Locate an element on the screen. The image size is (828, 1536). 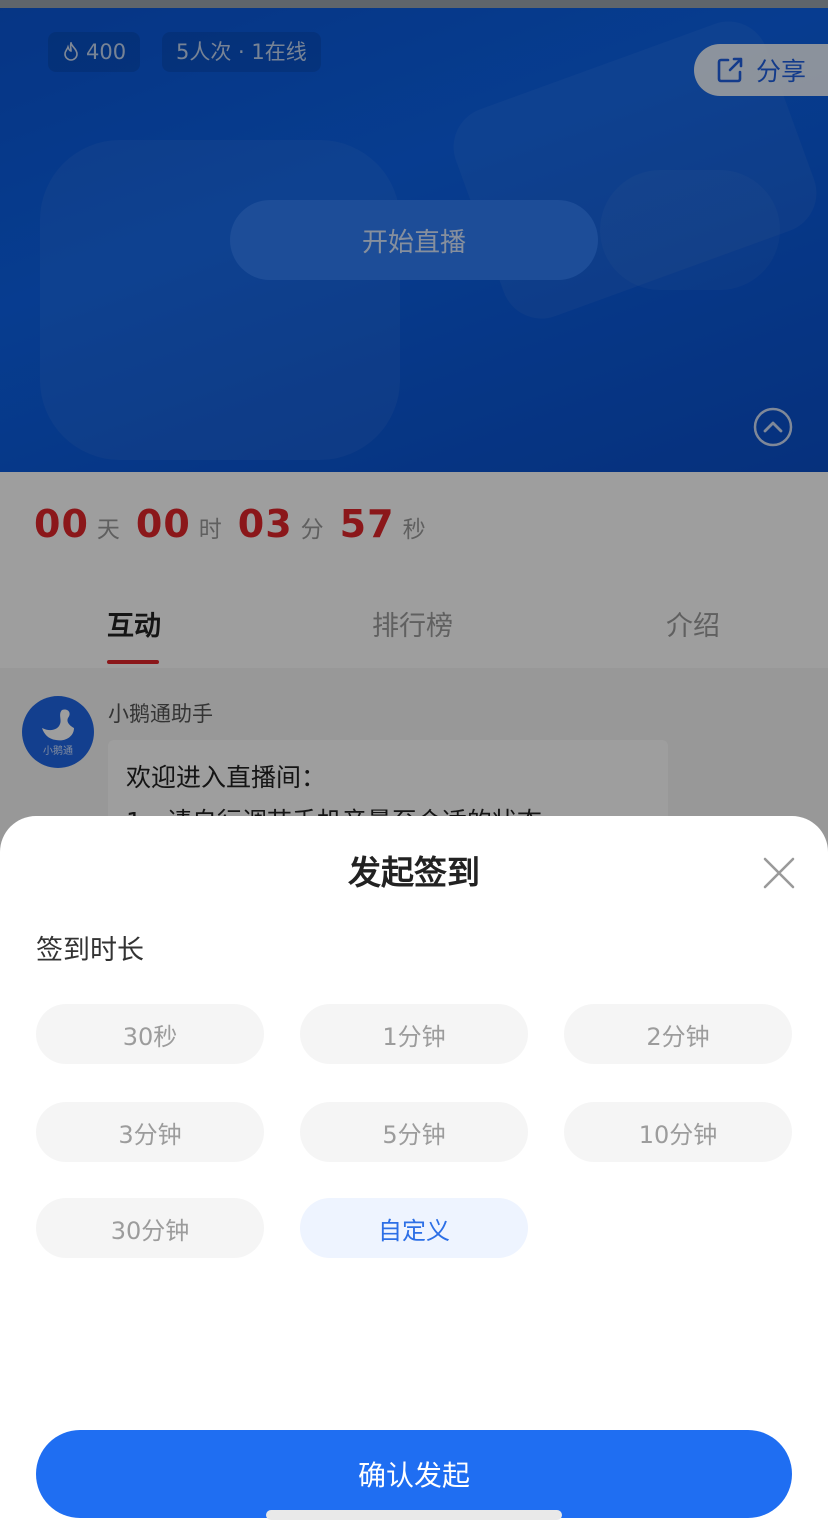
duration-option-2min: 2分钟 is located at coordinates (678, 1034).